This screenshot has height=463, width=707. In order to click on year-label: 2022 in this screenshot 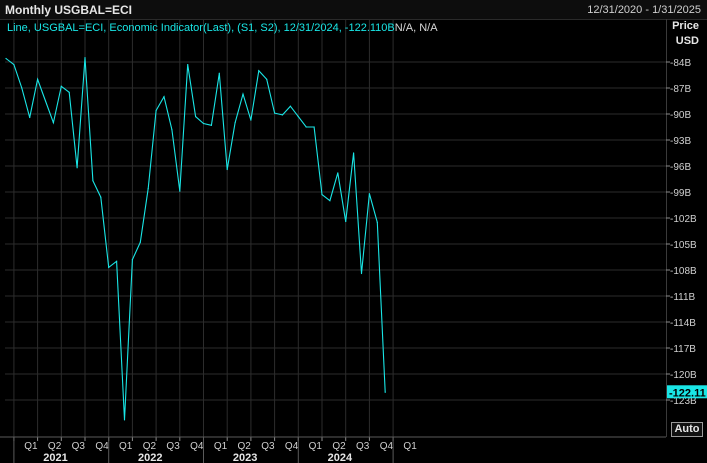, I will do `click(150, 457)`.